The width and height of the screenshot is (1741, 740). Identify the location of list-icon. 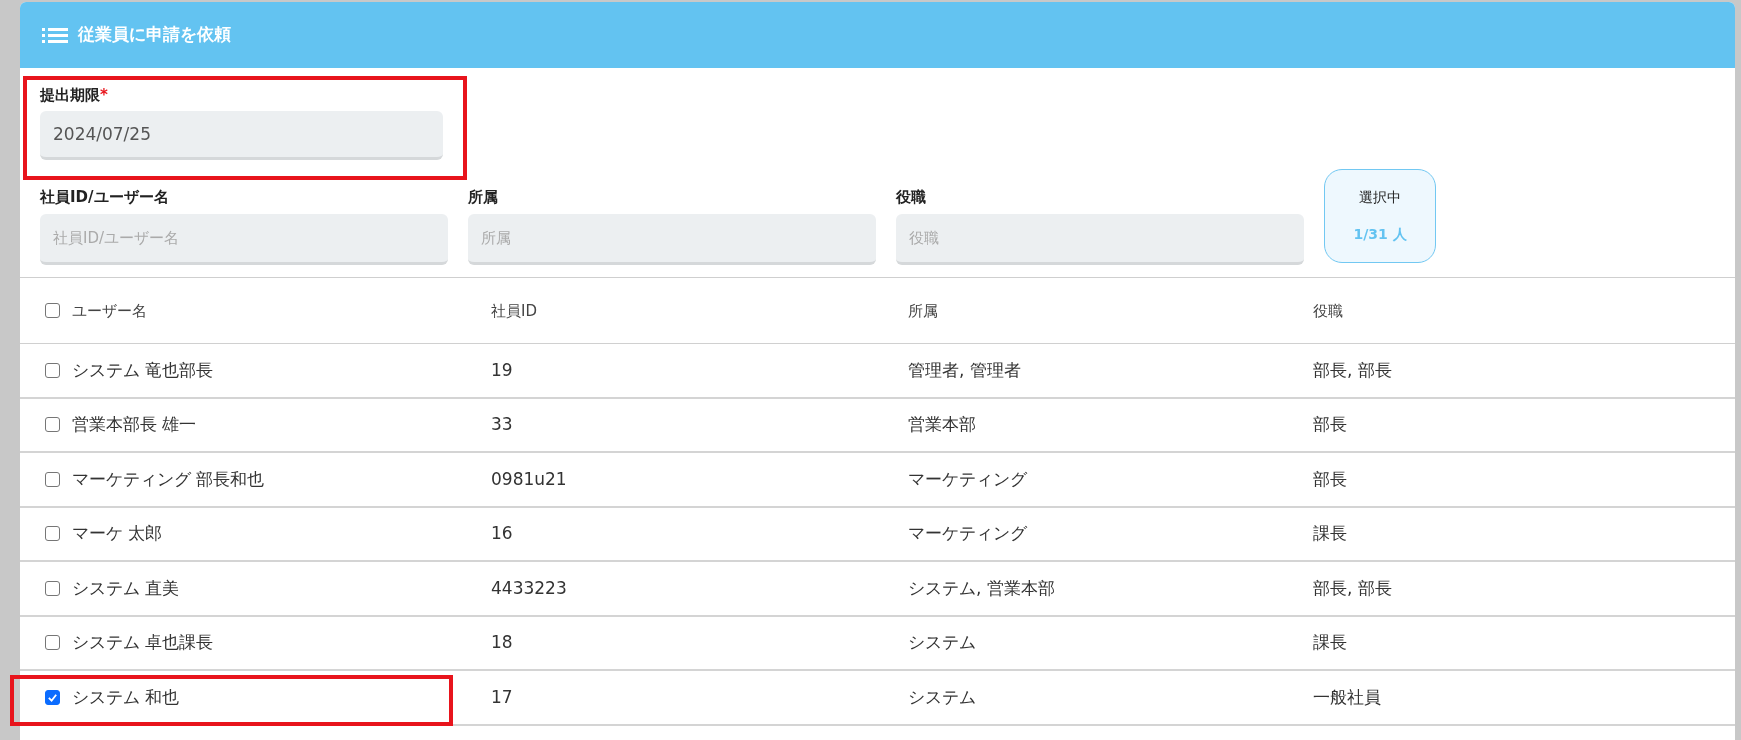
(55, 35).